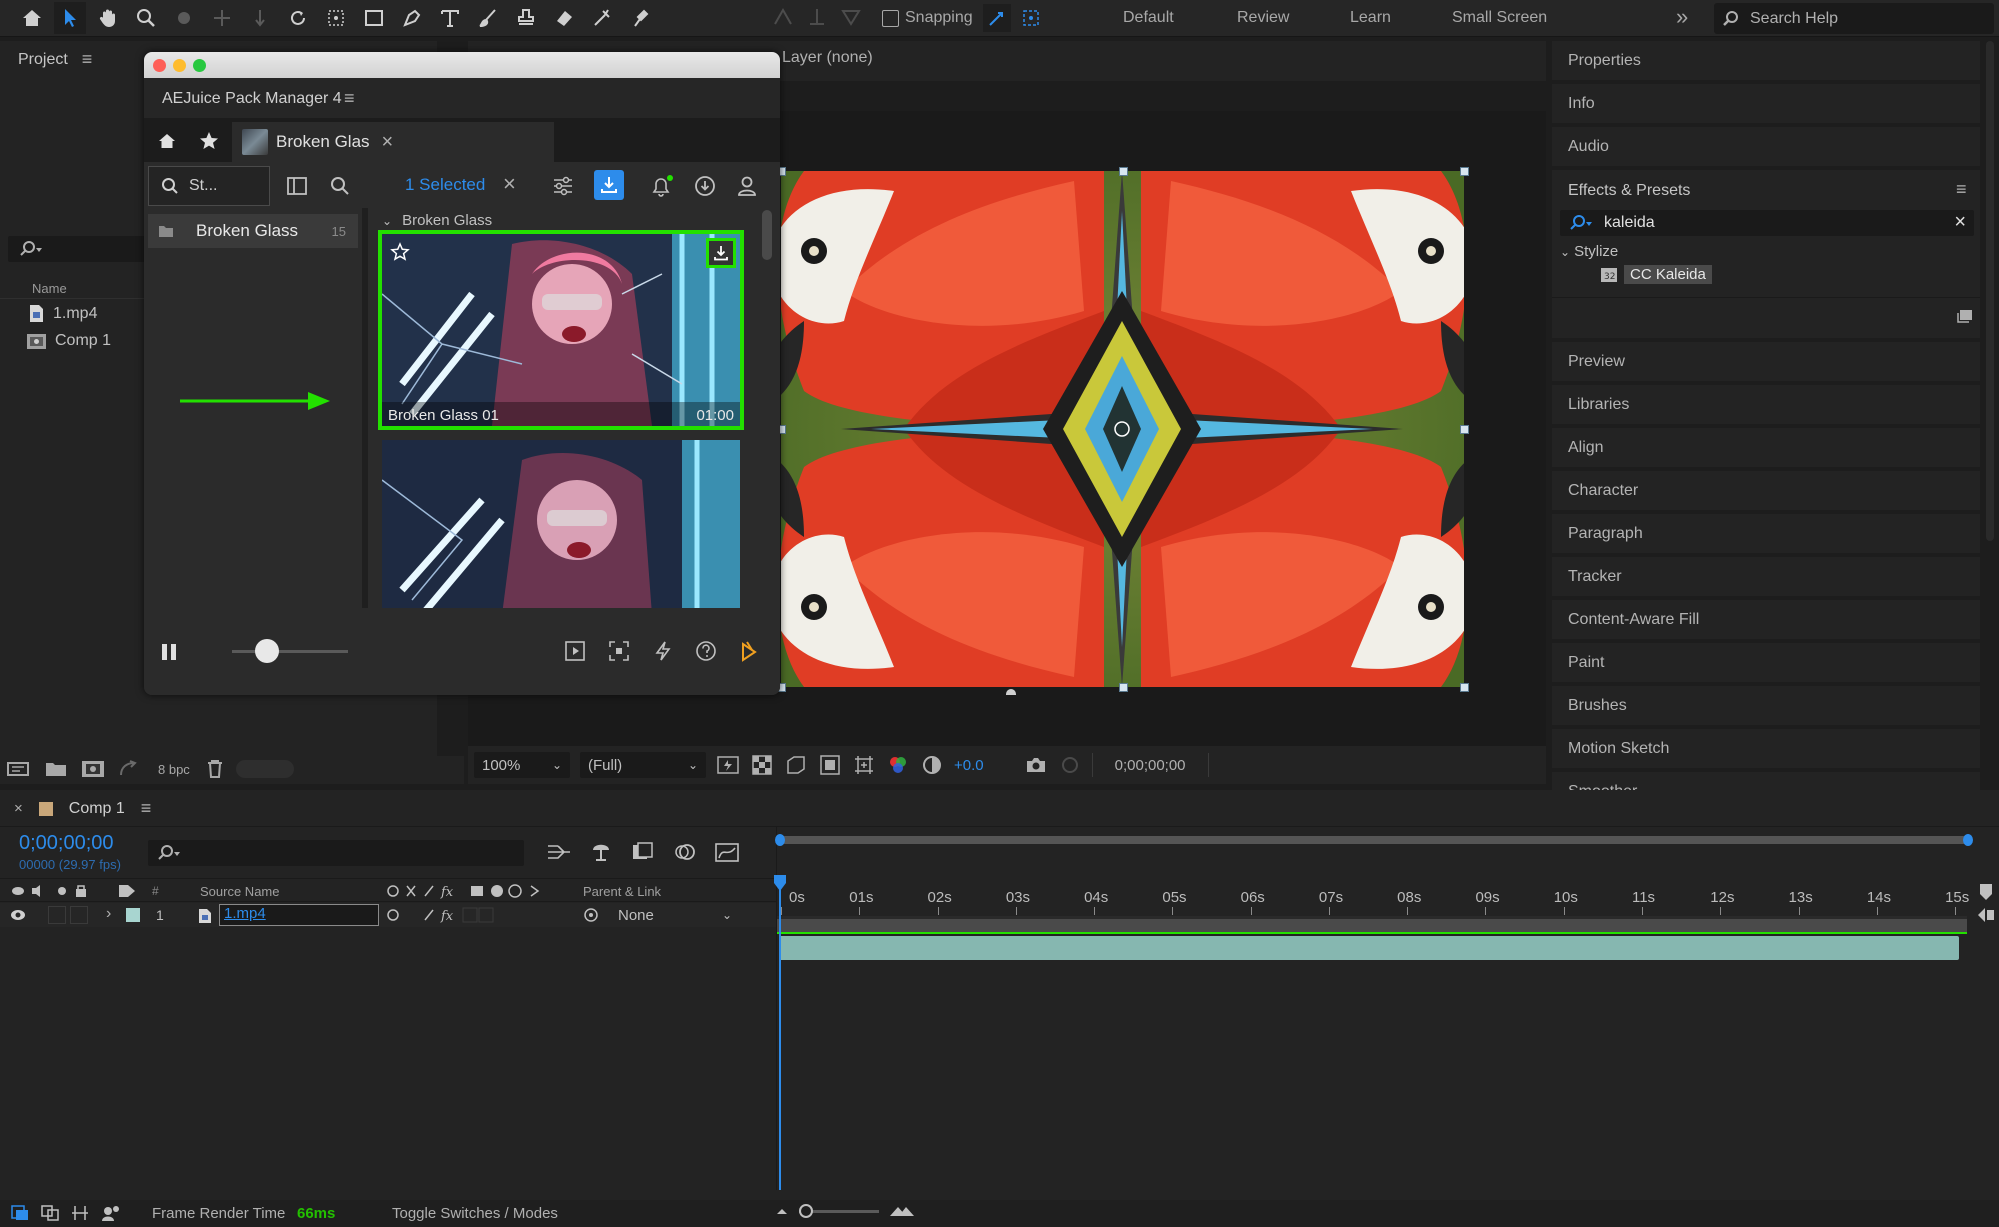 This screenshot has width=1999, height=1227. Describe the element at coordinates (783, 17) in the screenshot. I see `local-axis-icon` at that location.